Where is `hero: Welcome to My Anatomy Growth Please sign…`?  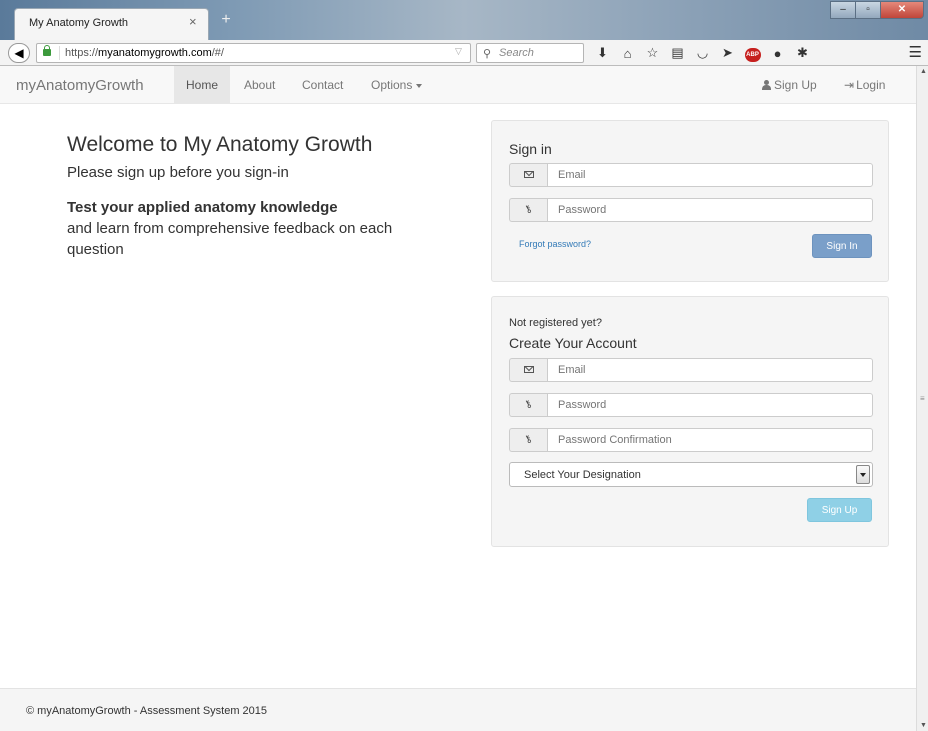
hero: Welcome to My Anatomy Growth Please sign… is located at coordinates (232, 196).